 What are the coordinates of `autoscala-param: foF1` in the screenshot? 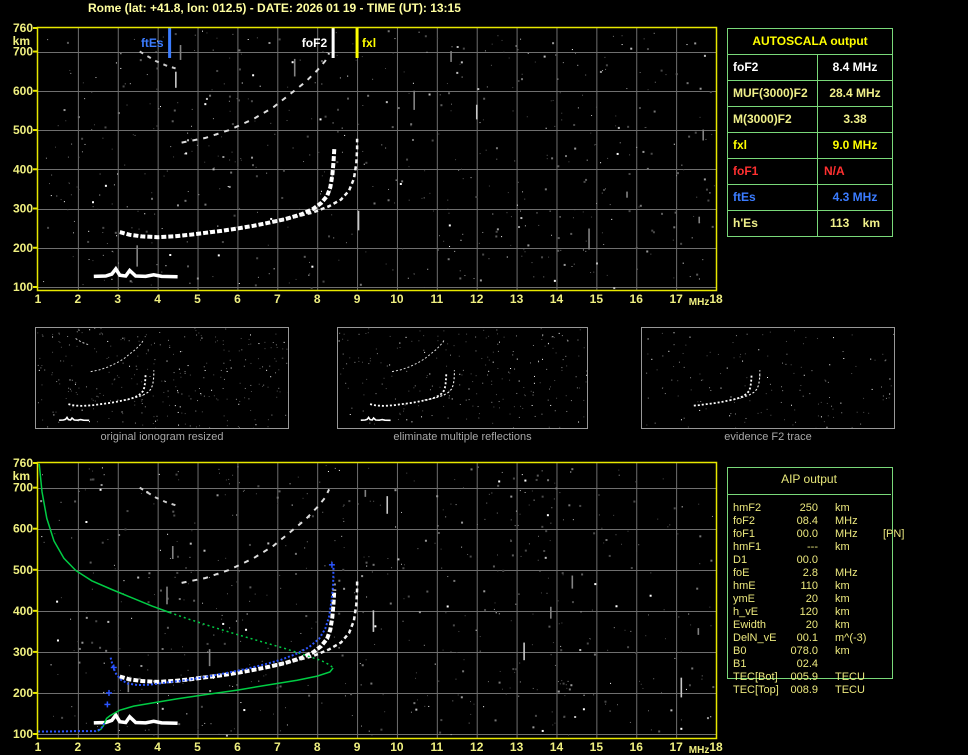 It's located at (773, 171).